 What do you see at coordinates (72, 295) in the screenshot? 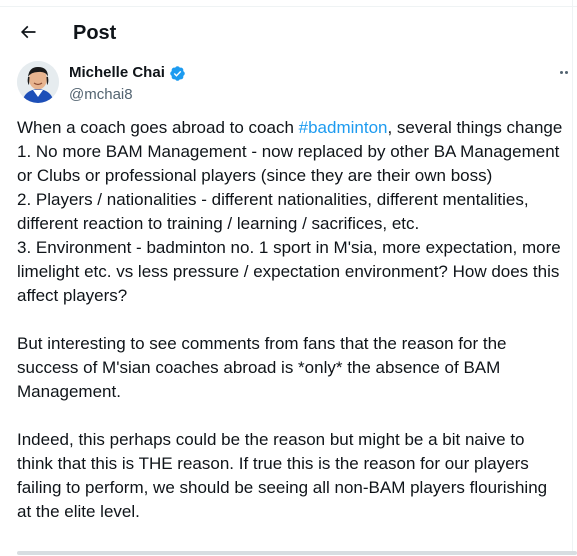
I see `tweet-line: affect players?` at bounding box center [72, 295].